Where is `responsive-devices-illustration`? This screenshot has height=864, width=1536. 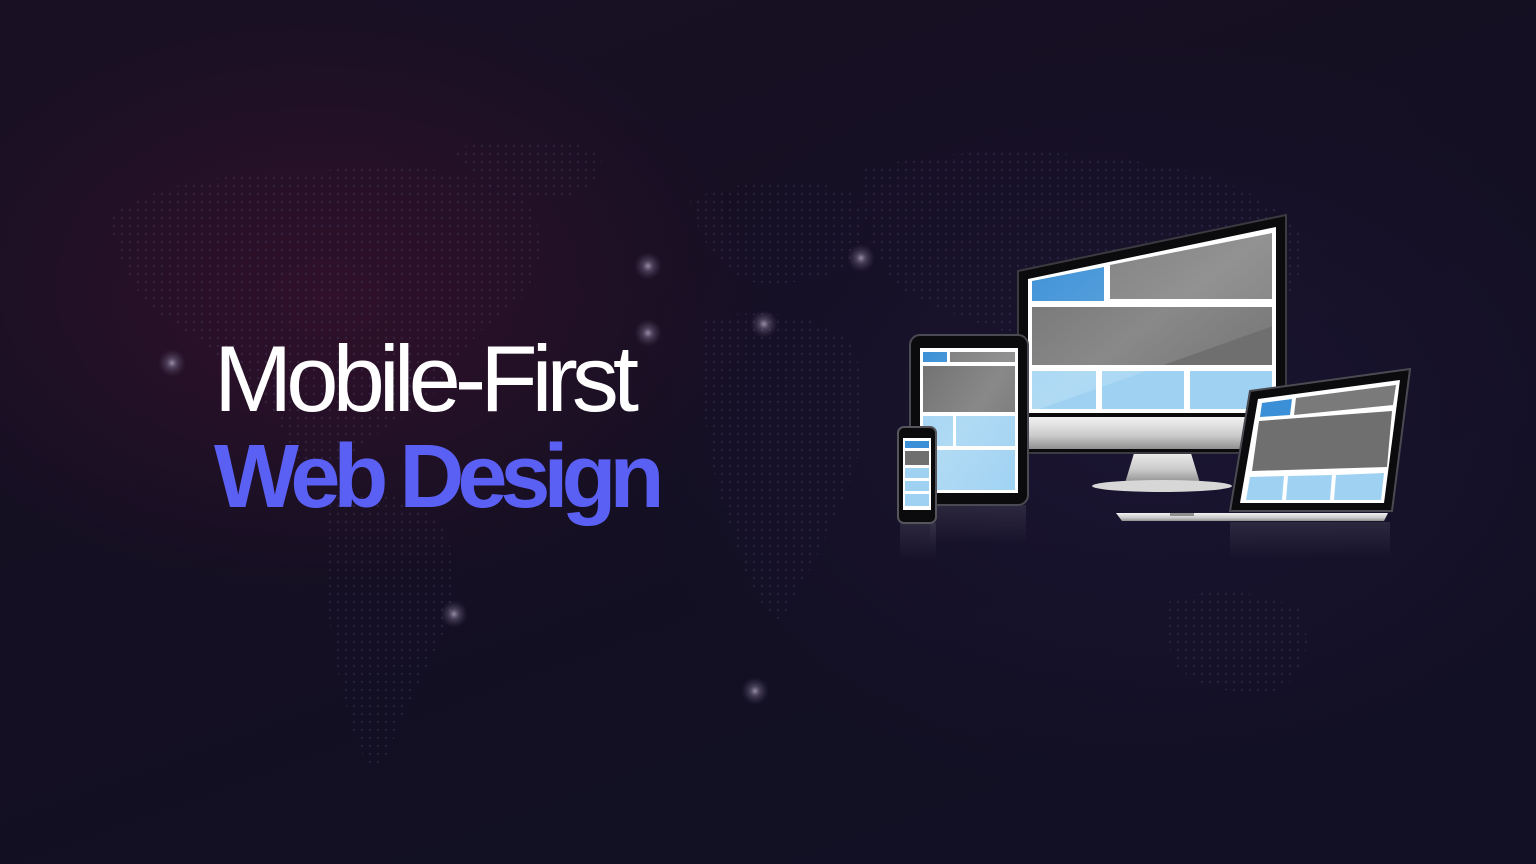
responsive-devices-illustration is located at coordinates (1154, 387).